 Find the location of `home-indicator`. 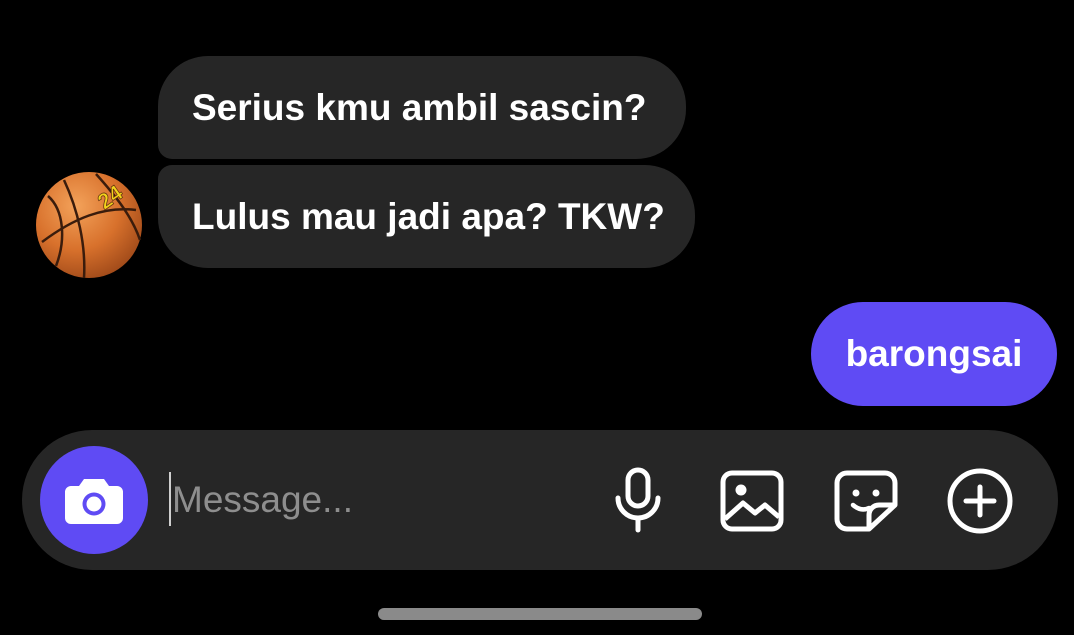

home-indicator is located at coordinates (540, 614).